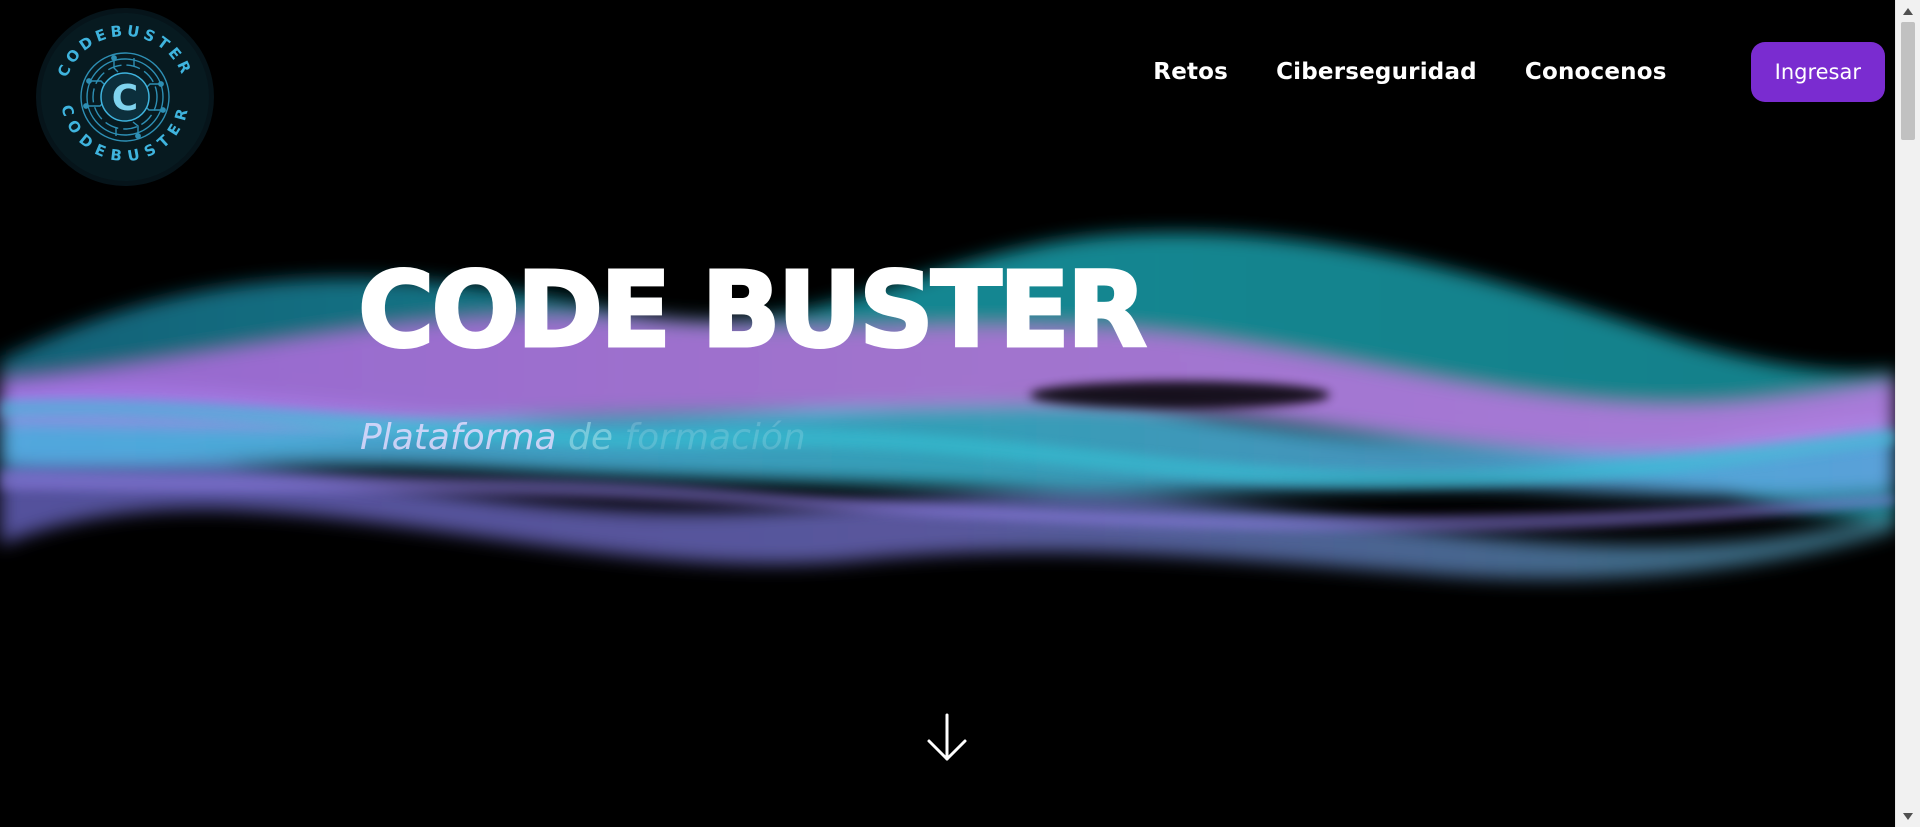 This screenshot has width=1920, height=827. Describe the element at coordinates (1817, 72) in the screenshot. I see `login-button: Ingresar` at that location.